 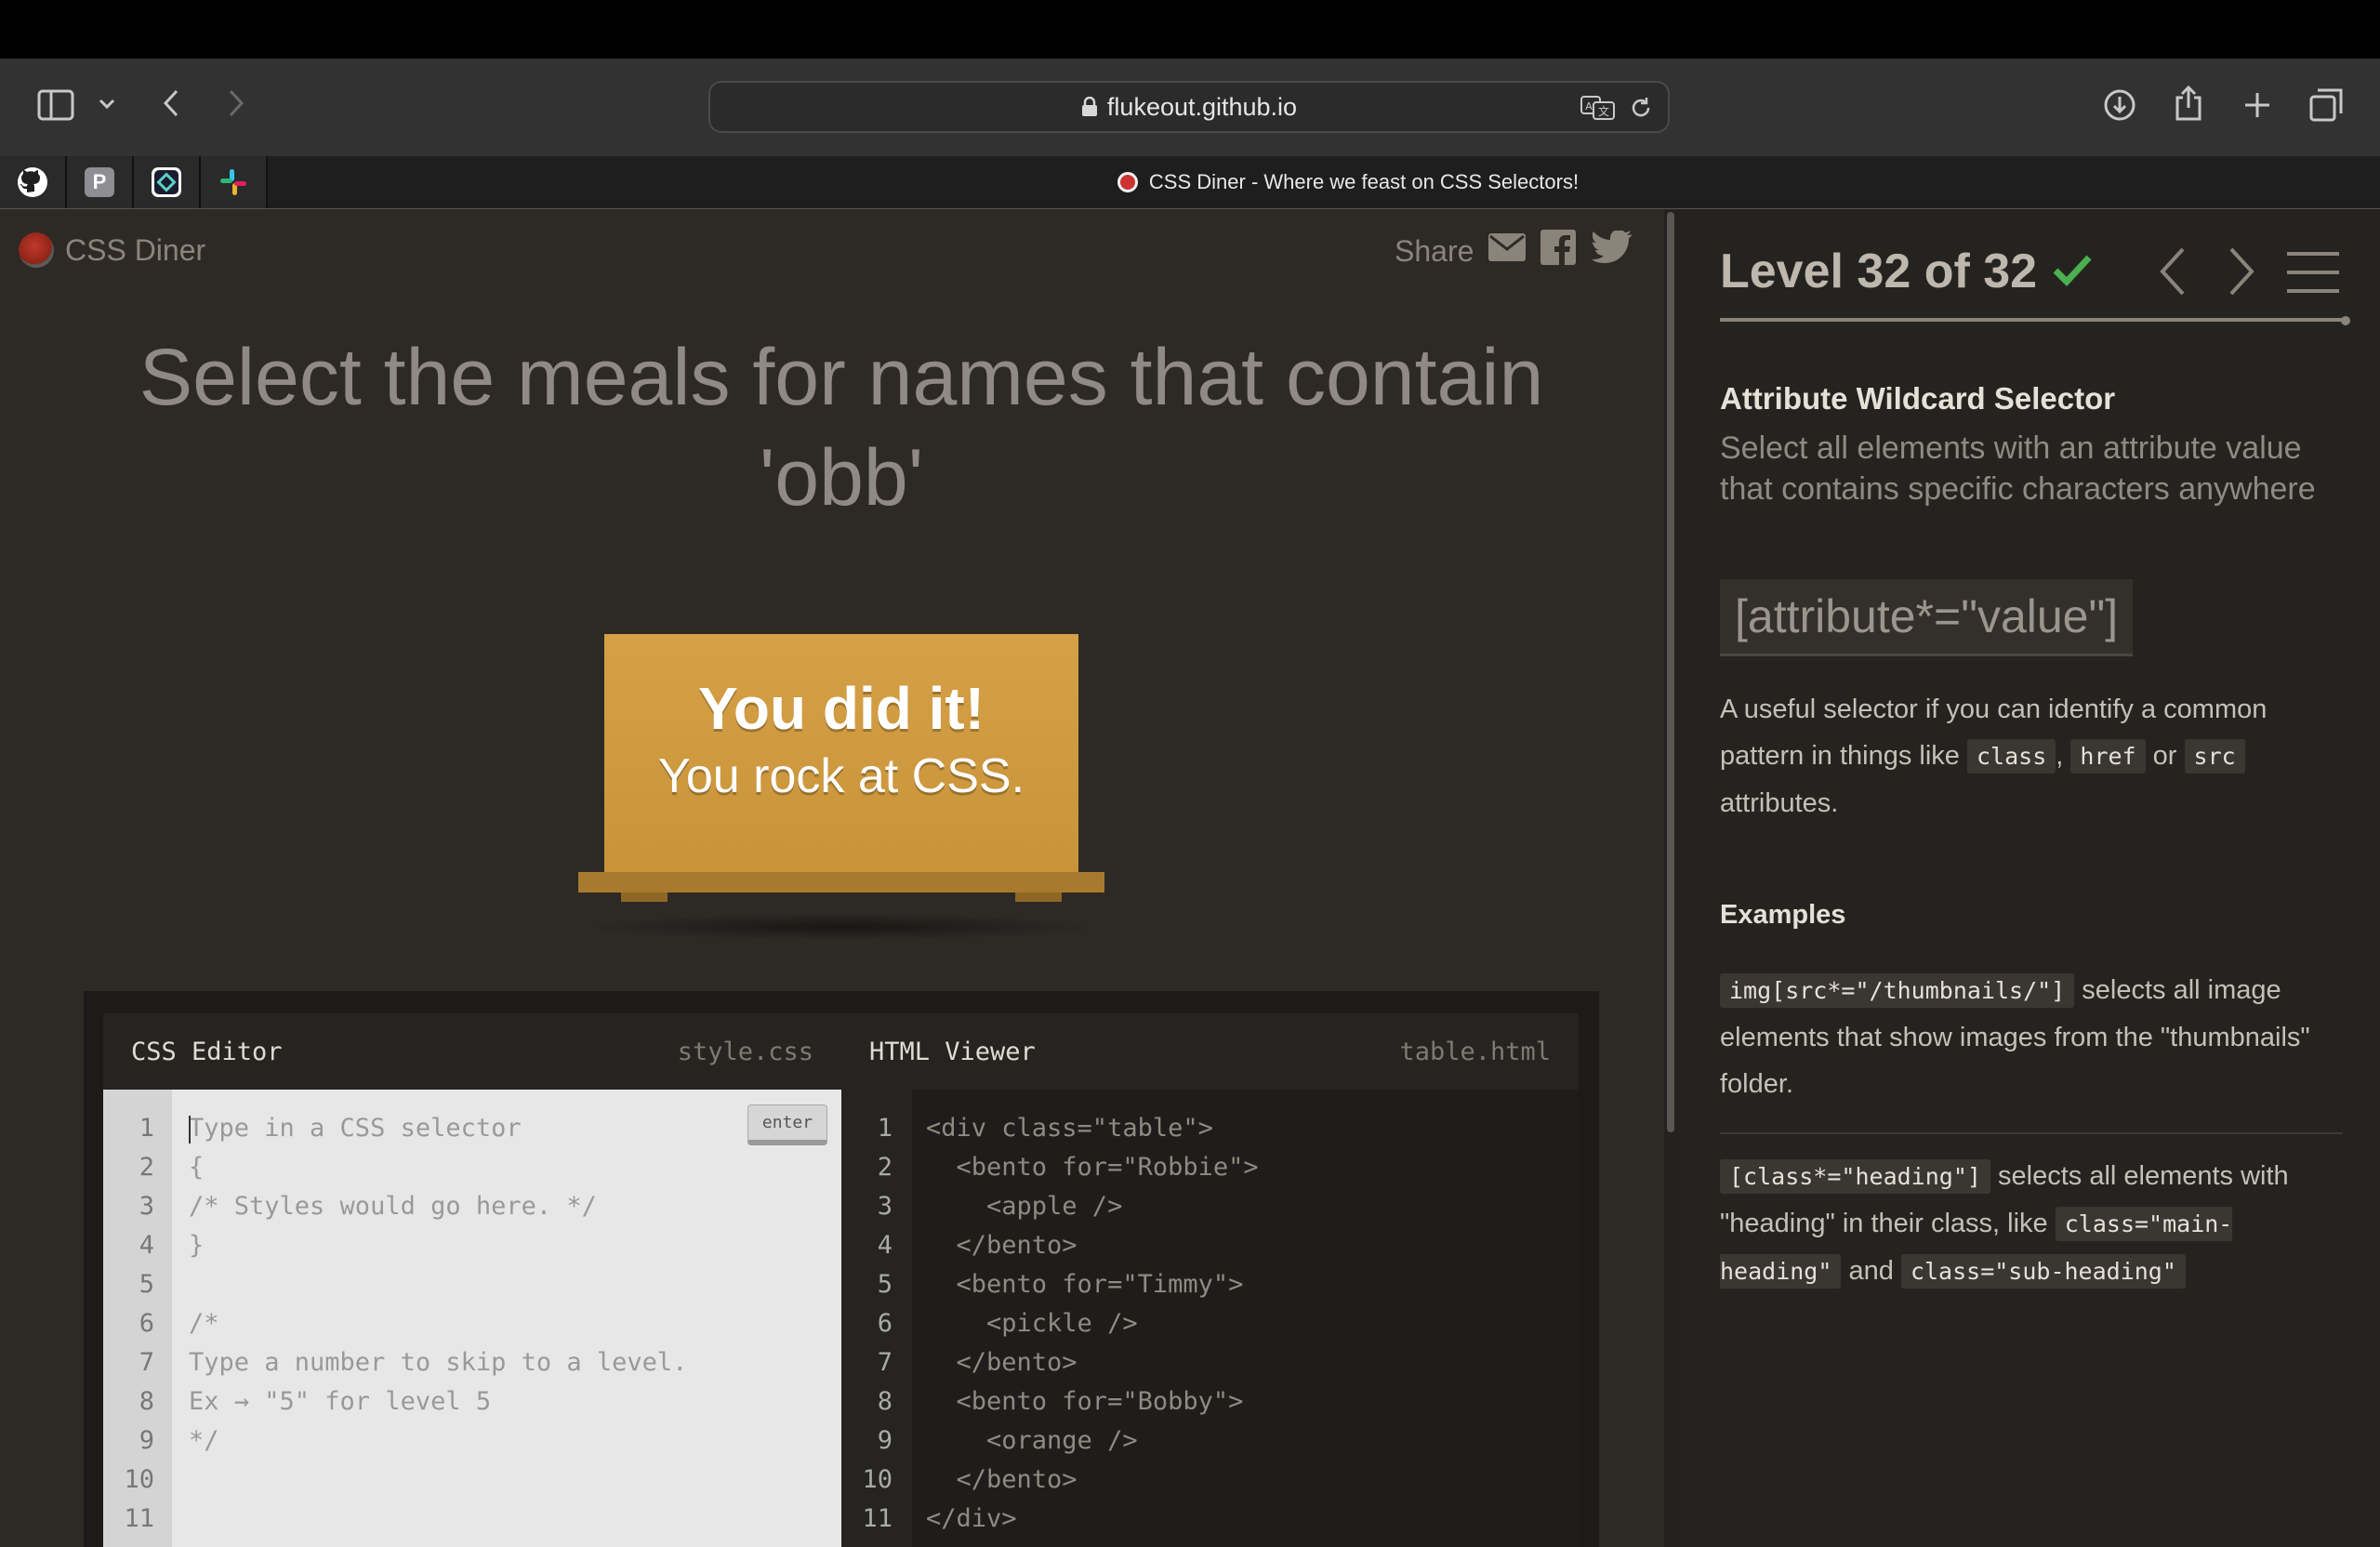 What do you see at coordinates (841, 776) in the screenshot?
I see `win-subtitle: You rock at CSS.` at bounding box center [841, 776].